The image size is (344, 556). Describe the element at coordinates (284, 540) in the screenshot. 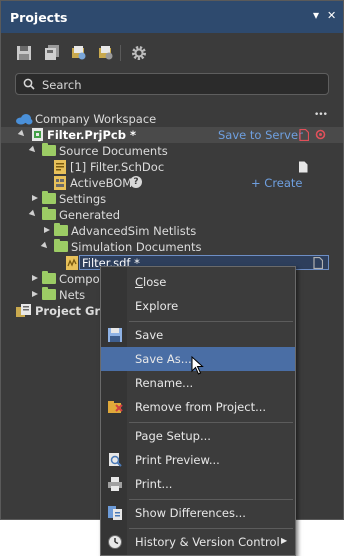

I see `submenu-arrow-icon: ▶` at that location.